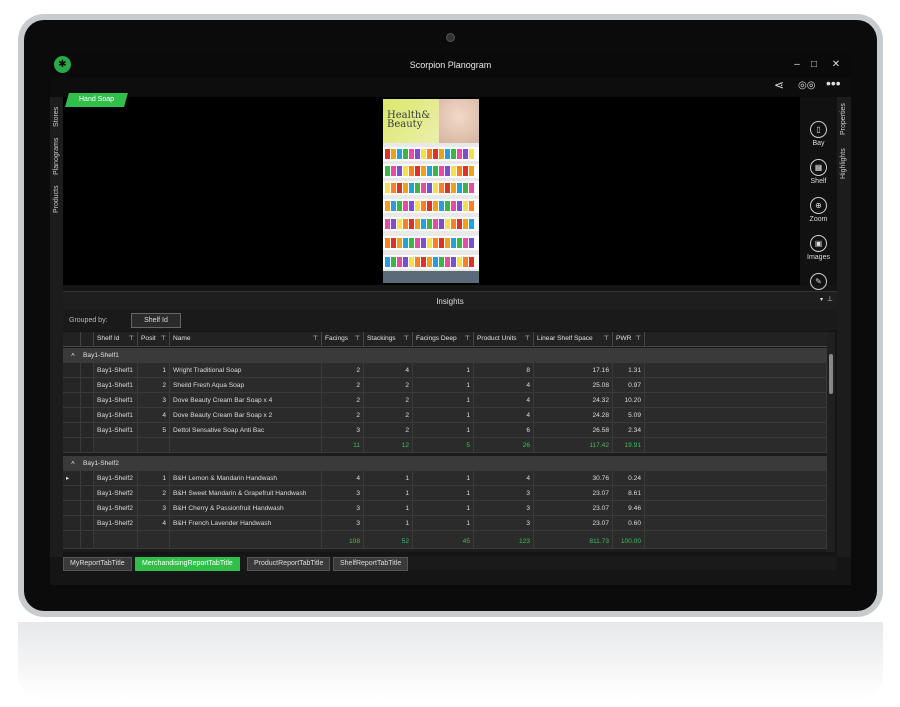  I want to click on cell-pwr: 8.61, so click(629, 493).